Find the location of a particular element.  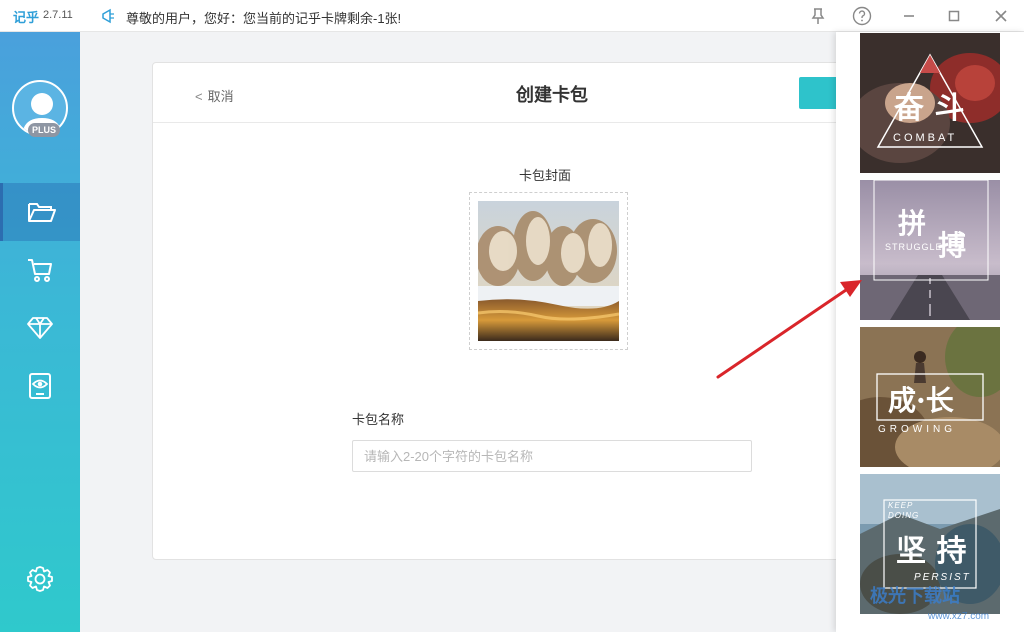

template-subtitle: COMBAT is located at coordinates (925, 138).